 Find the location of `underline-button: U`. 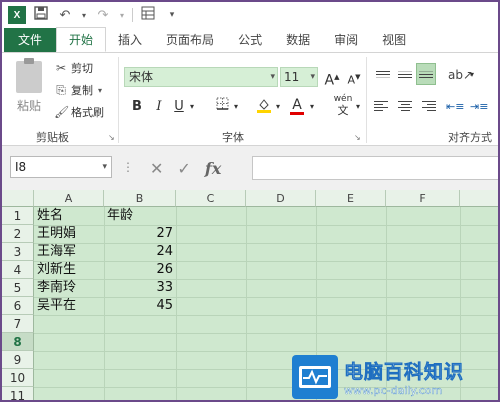

underline-button: U is located at coordinates (179, 107).